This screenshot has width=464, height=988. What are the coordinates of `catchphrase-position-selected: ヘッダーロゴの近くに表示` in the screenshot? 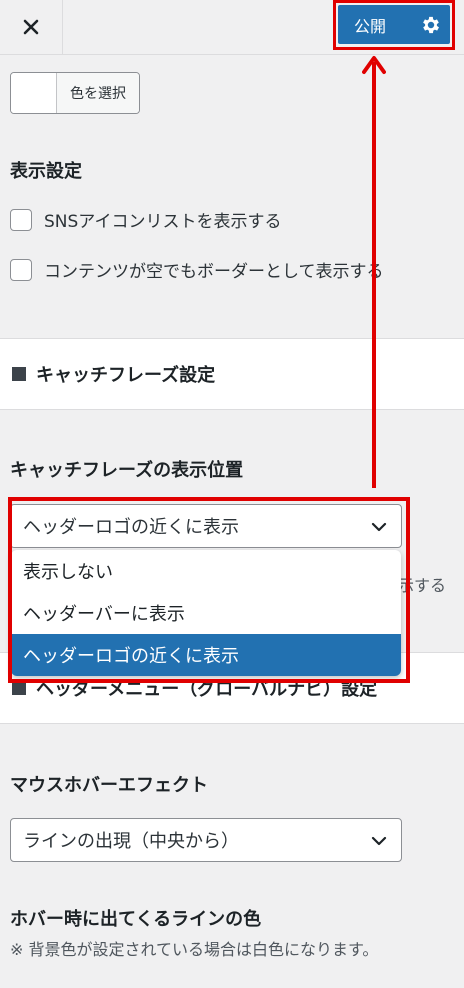 It's located at (131, 527).